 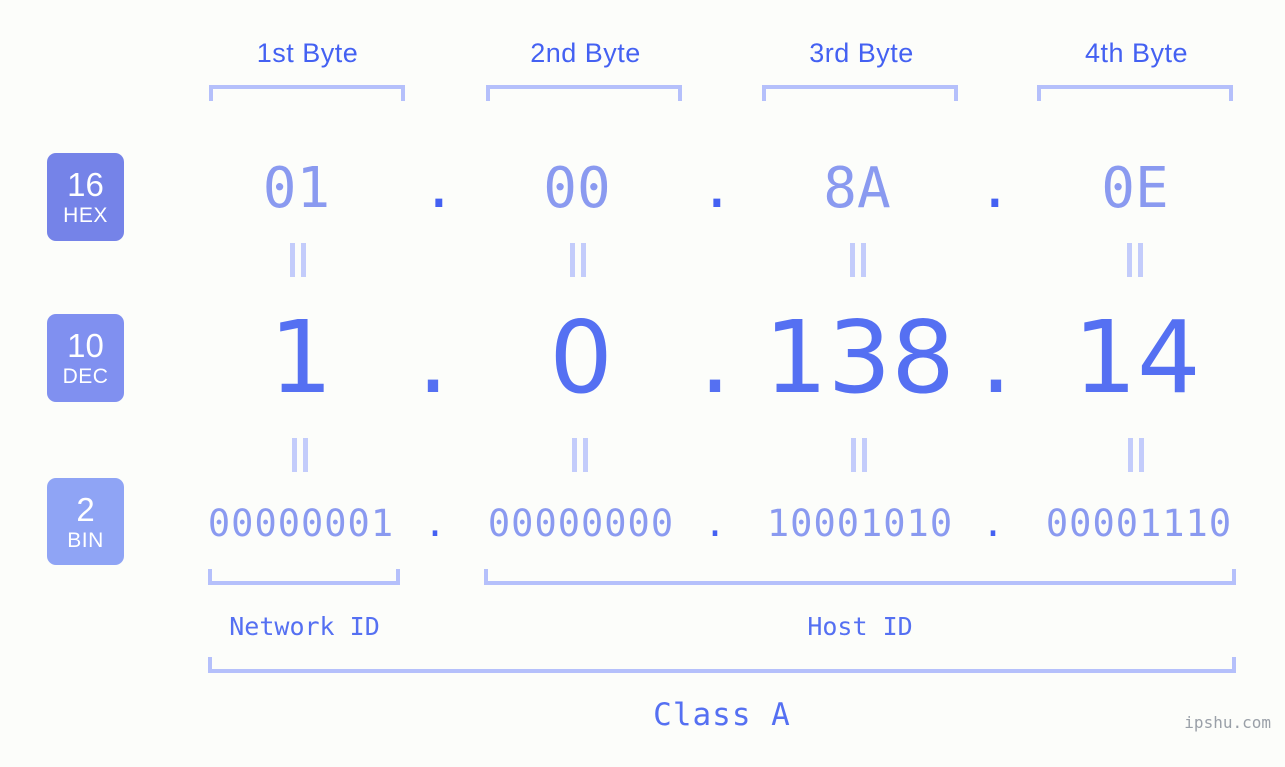 What do you see at coordinates (722, 715) in the screenshot?
I see `class-label: Class A` at bounding box center [722, 715].